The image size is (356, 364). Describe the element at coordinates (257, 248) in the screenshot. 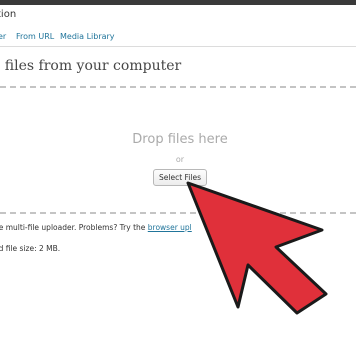

I see `red-arrow-pointer-icon` at that location.